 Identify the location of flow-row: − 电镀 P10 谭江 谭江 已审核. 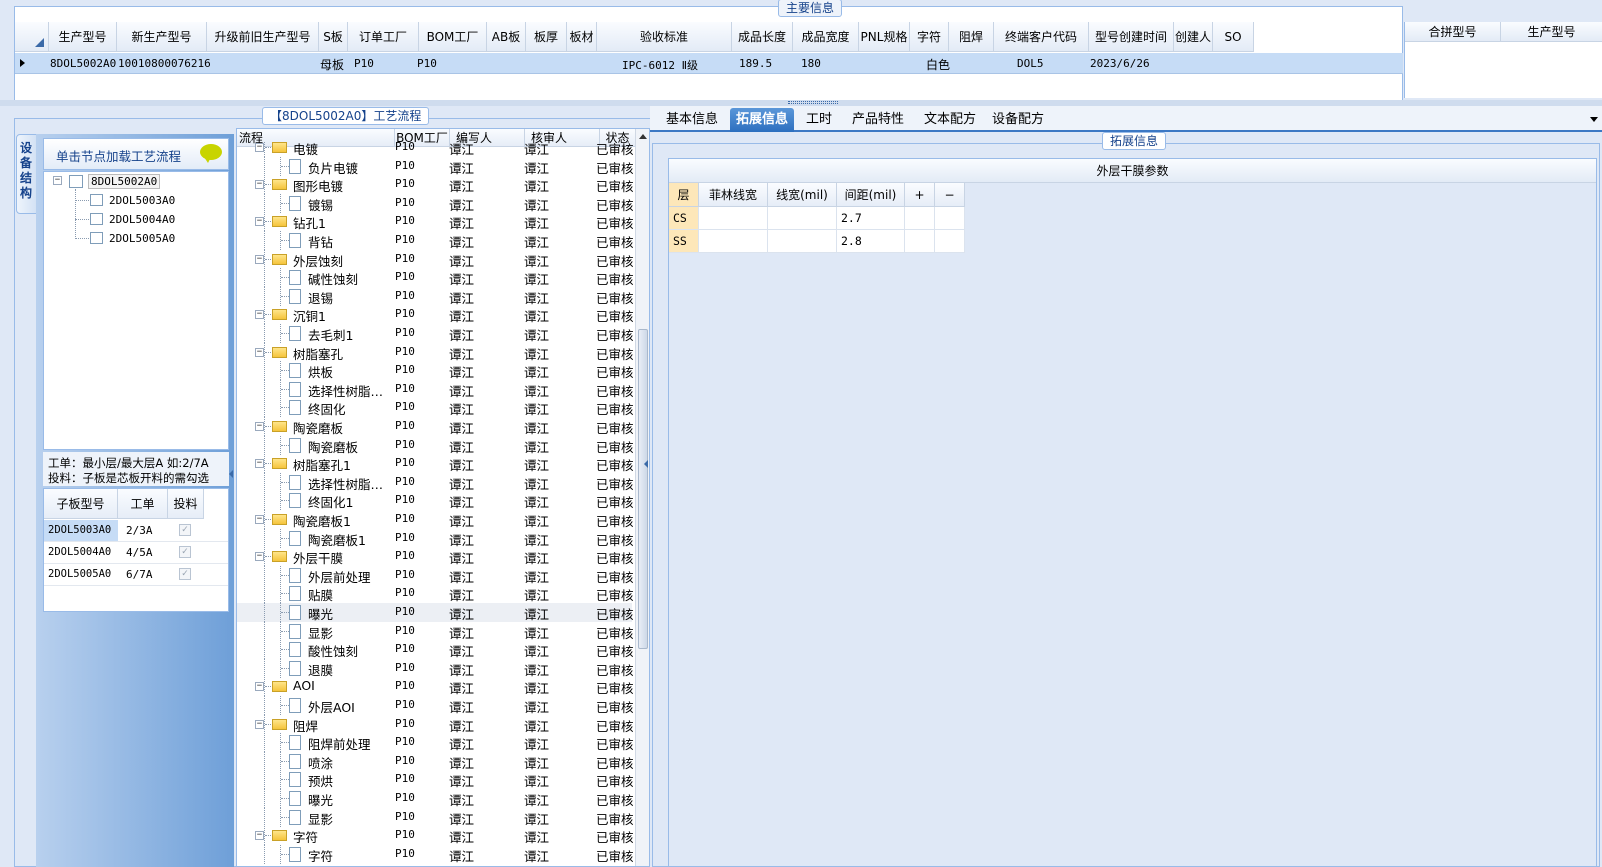
(435, 149).